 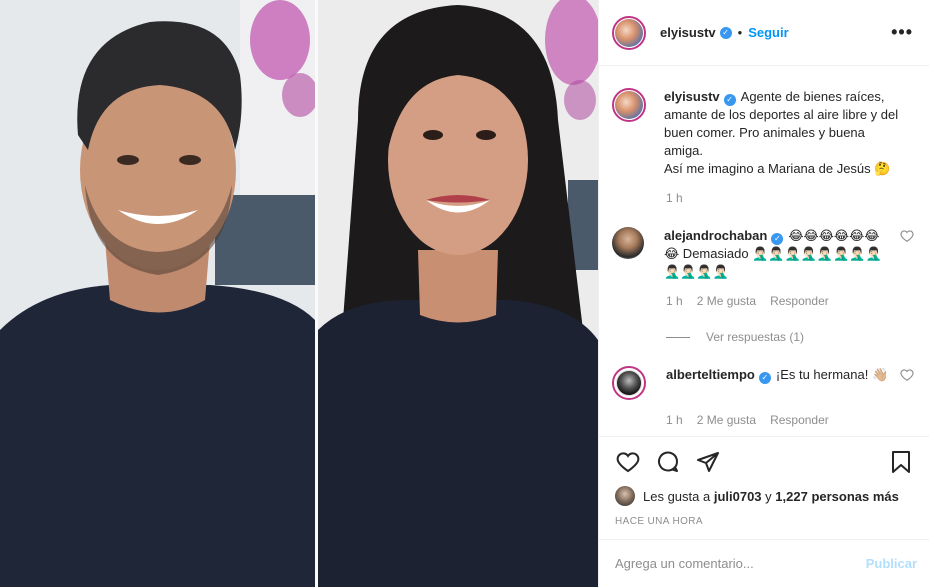 What do you see at coordinates (678, 337) in the screenshot?
I see `replies-line` at bounding box center [678, 337].